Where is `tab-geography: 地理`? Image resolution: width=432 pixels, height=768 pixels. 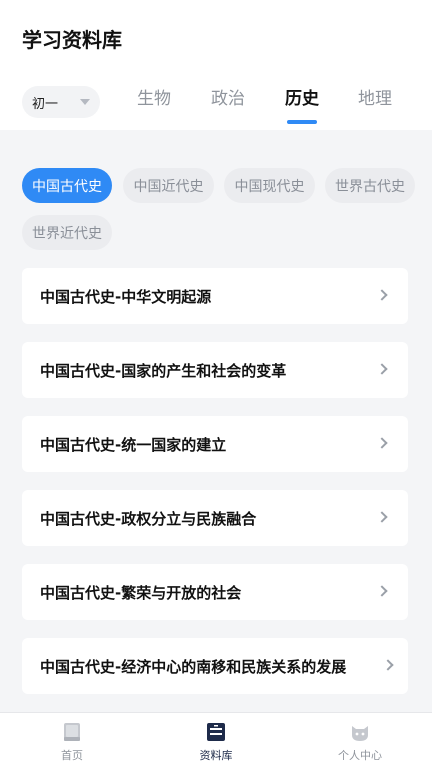
tab-geography: 地理 is located at coordinates (375, 96).